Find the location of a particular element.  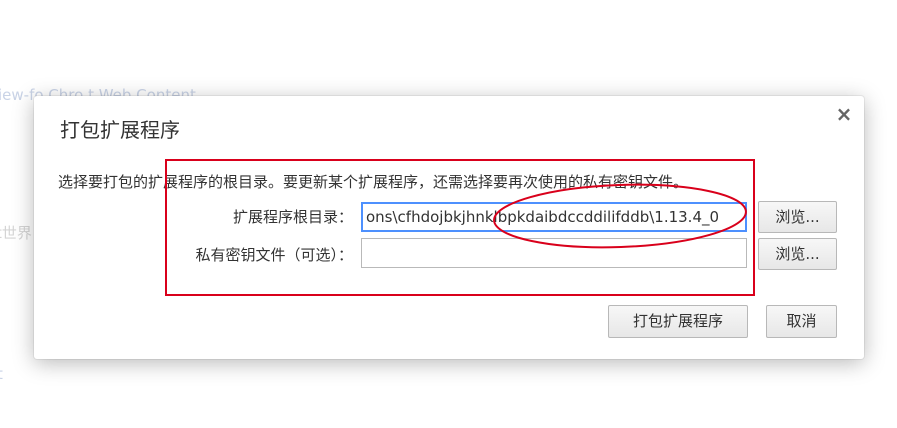

cancel-button: 取消 is located at coordinates (801, 321).